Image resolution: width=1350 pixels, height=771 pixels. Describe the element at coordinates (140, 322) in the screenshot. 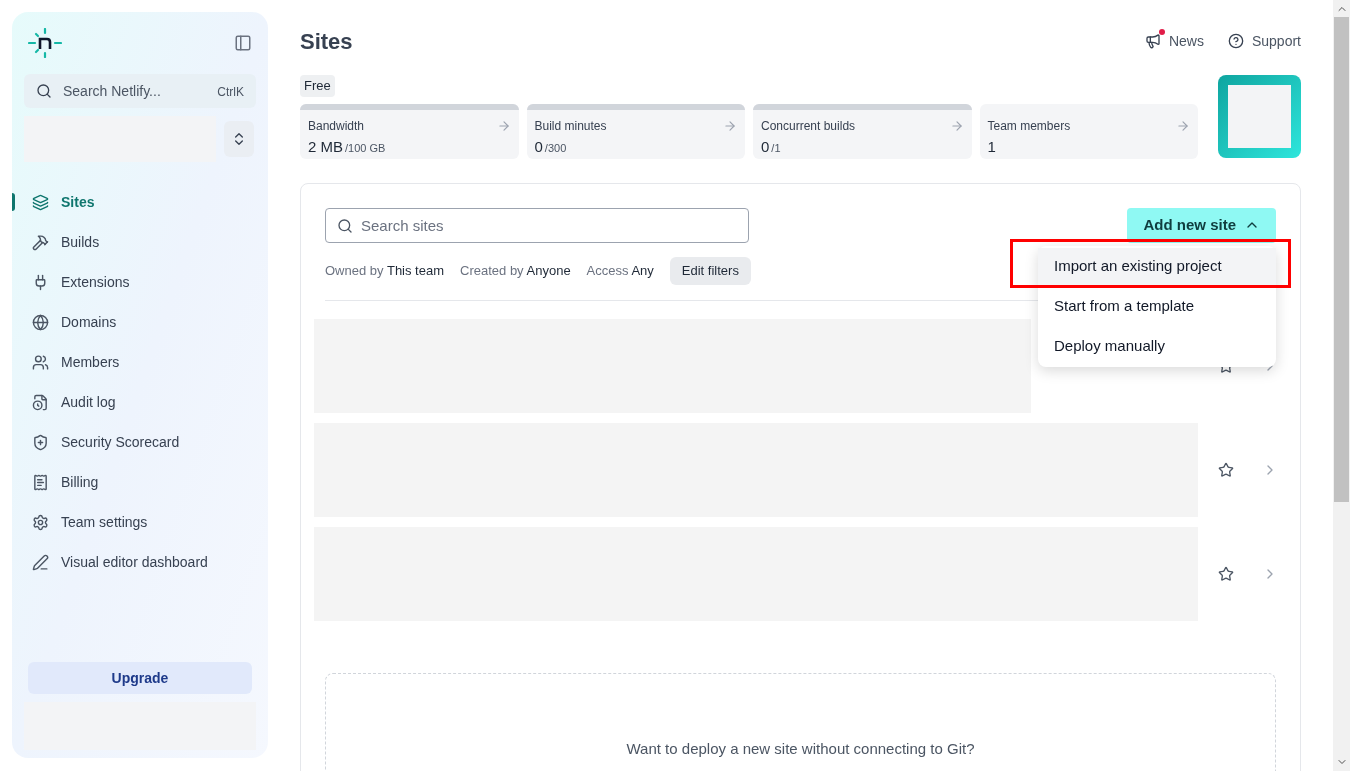

I see `nav-item: Domains` at that location.